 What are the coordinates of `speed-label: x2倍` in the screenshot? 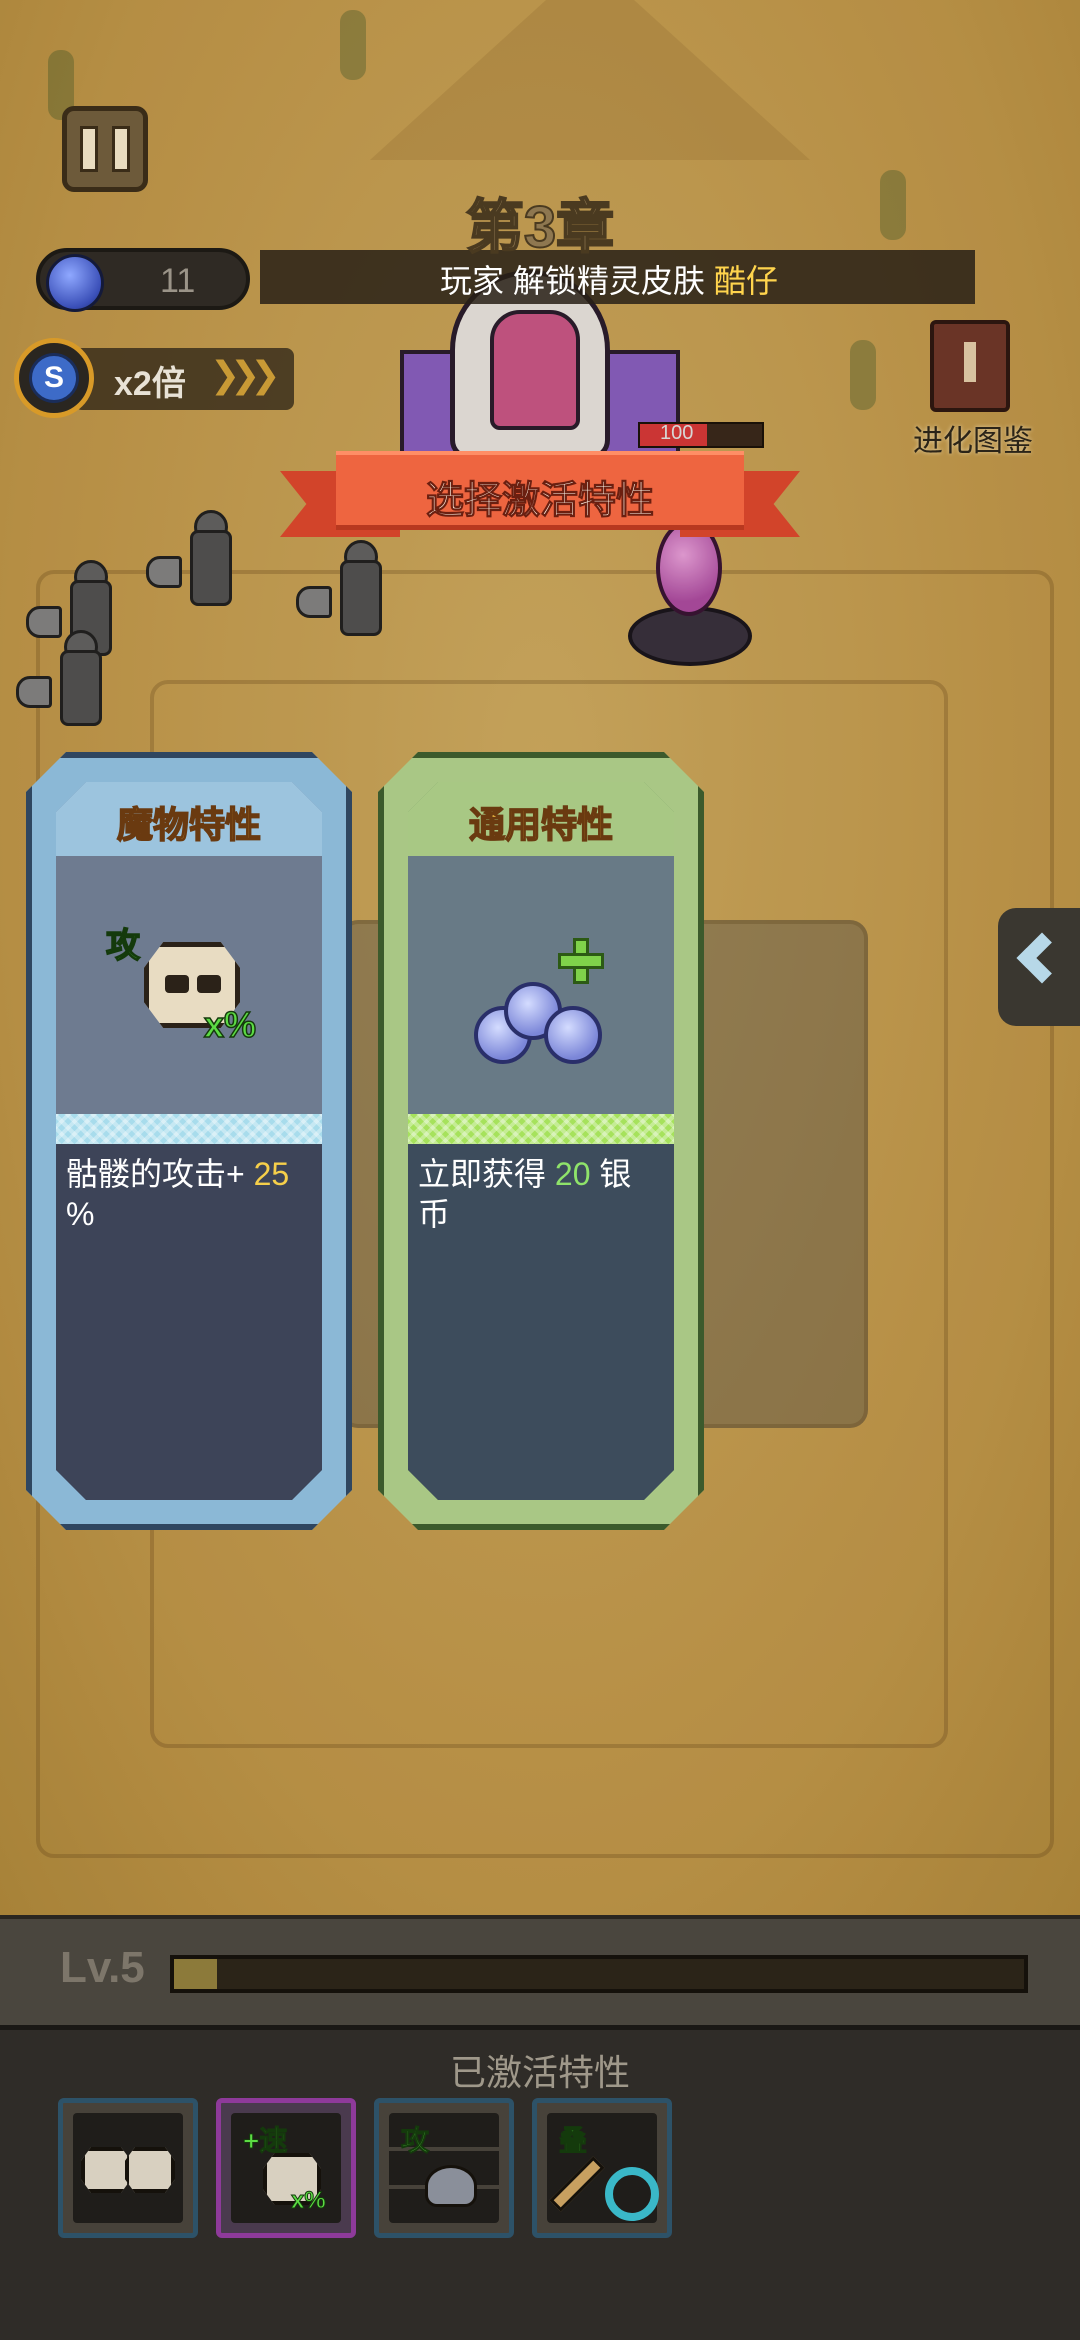 It's located at (150, 384).